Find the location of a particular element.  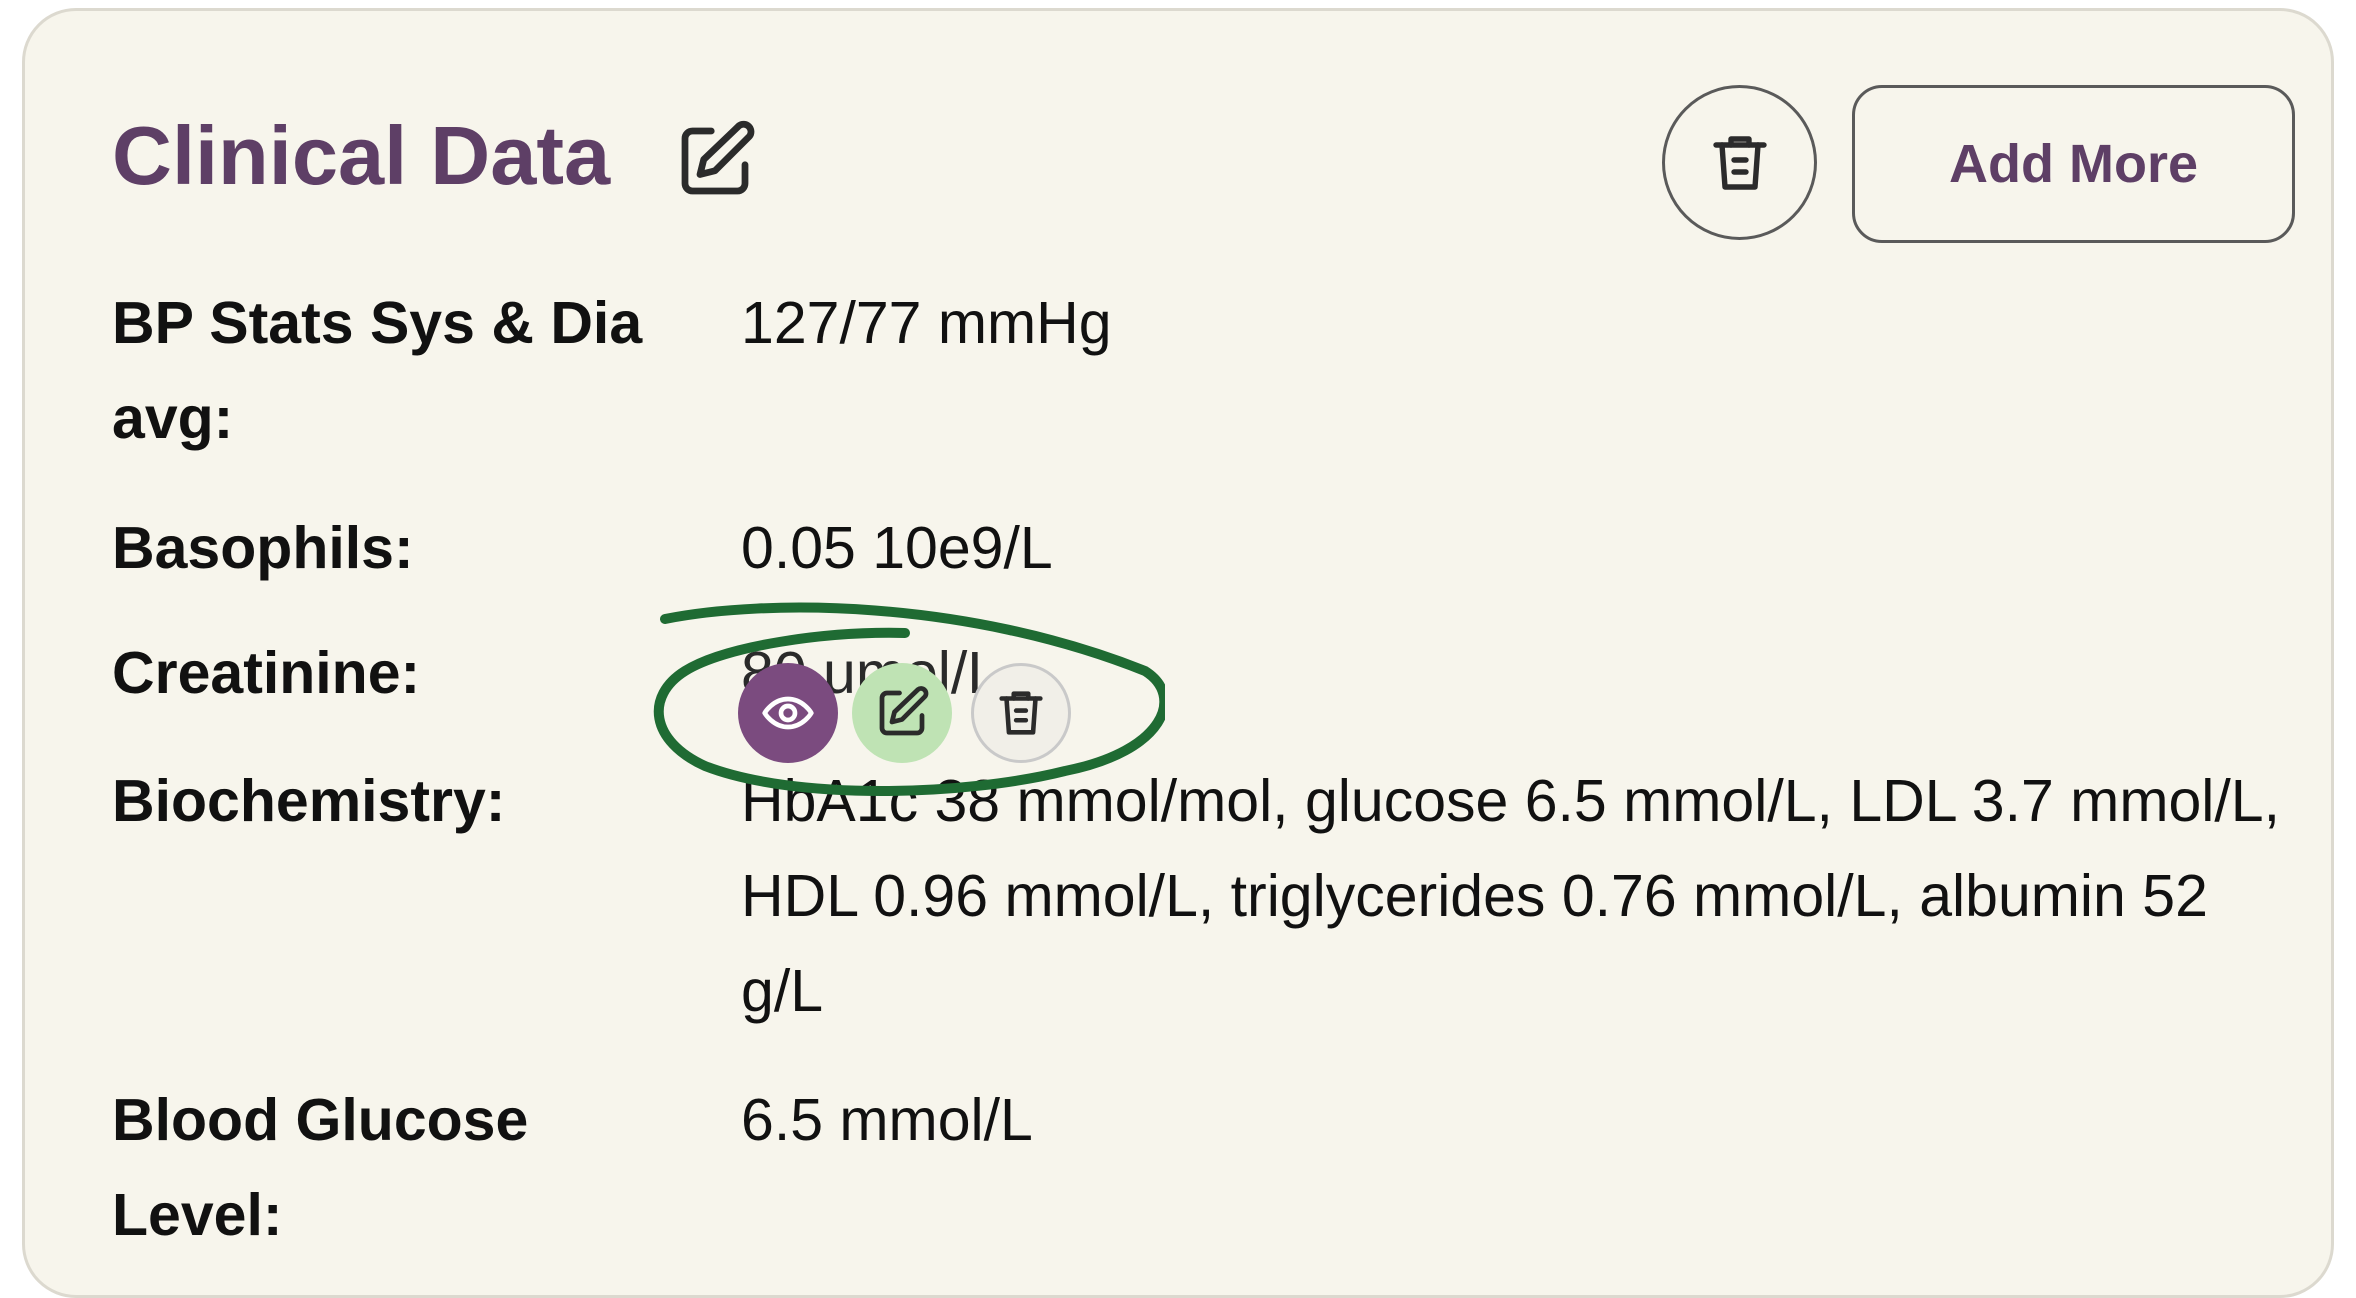

row-delete-button is located at coordinates (1021, 713).